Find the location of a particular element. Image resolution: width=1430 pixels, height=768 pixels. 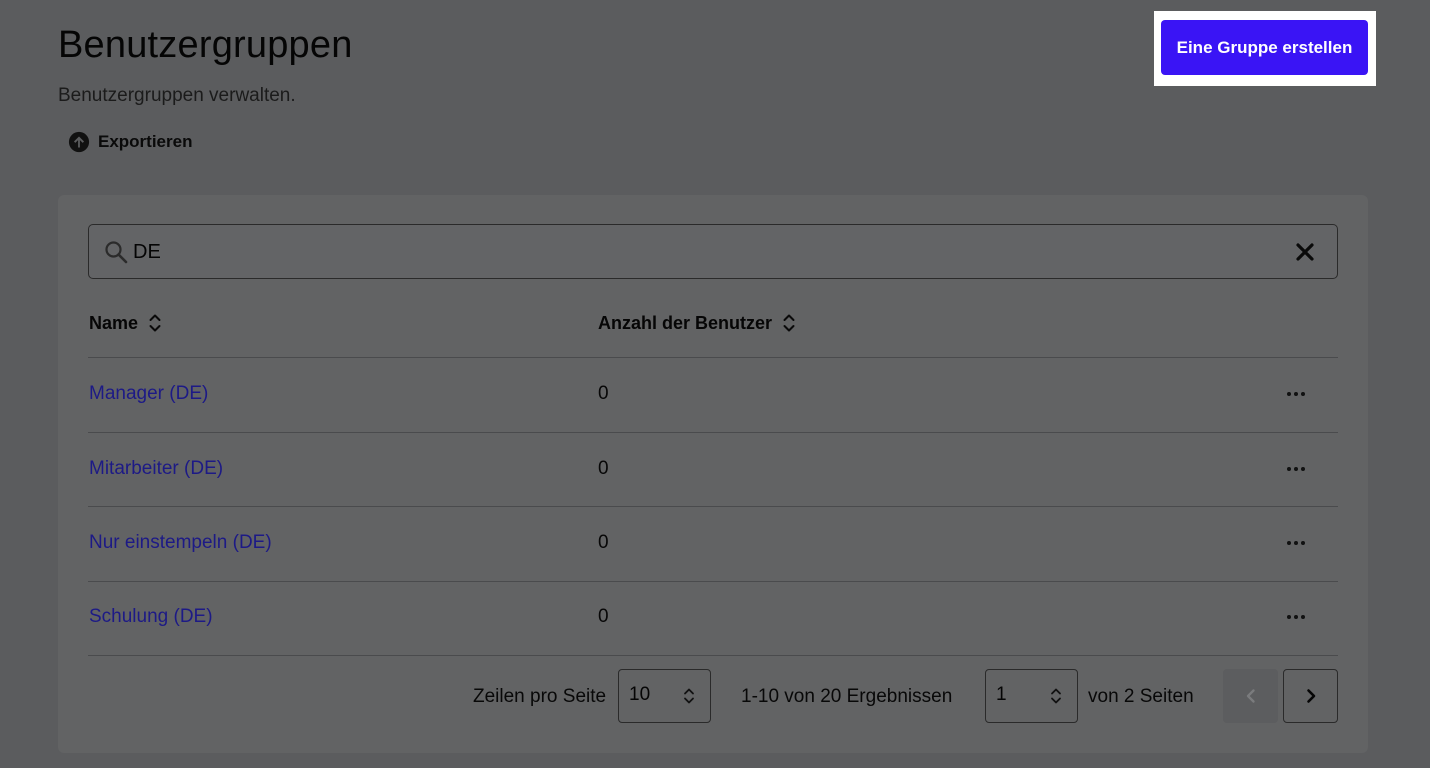

table-row: Mitarbeiter (DE) 0 is located at coordinates (713, 470).